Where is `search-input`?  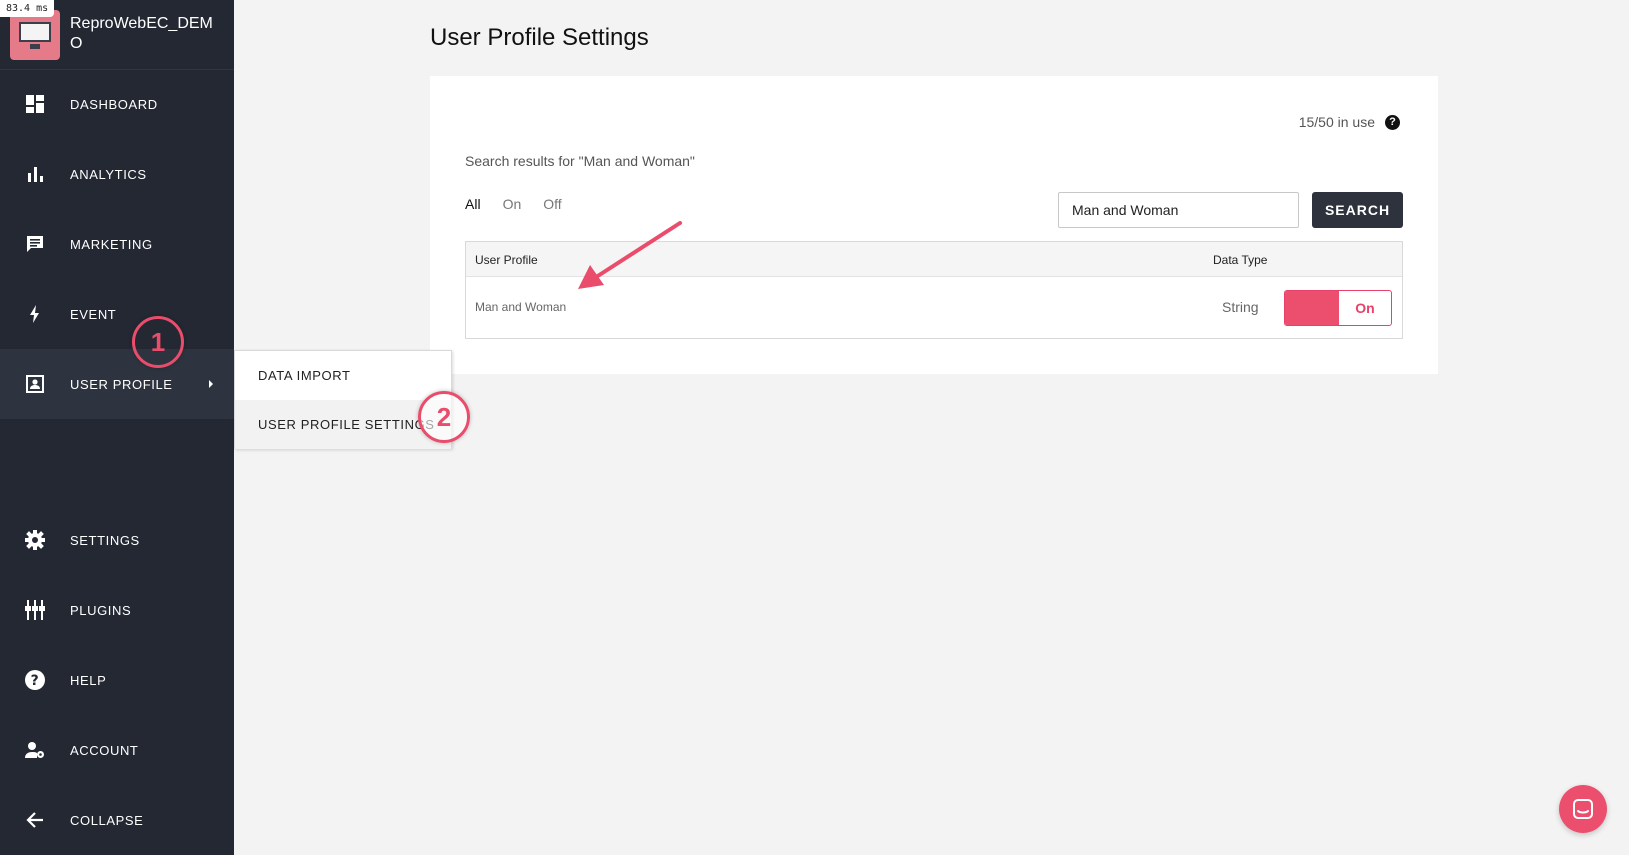
search-input is located at coordinates (1178, 210).